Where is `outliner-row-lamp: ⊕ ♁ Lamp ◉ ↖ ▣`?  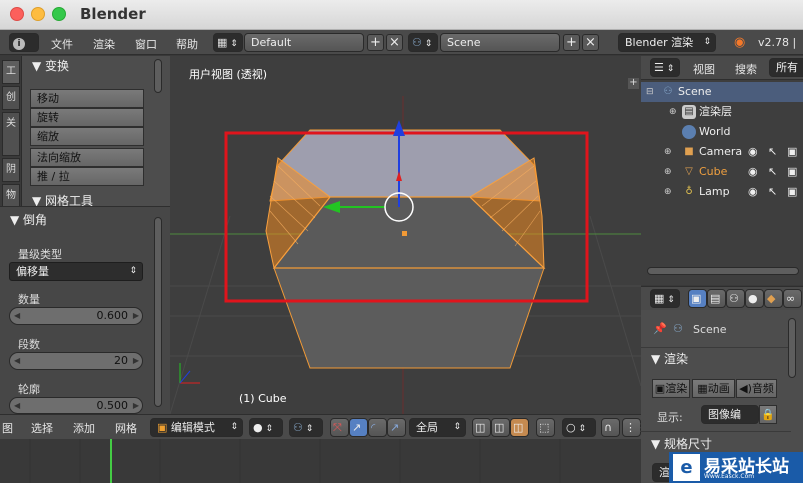 outliner-row-lamp: ⊕ ♁ Lamp ◉ ↖ ▣ is located at coordinates (722, 192).